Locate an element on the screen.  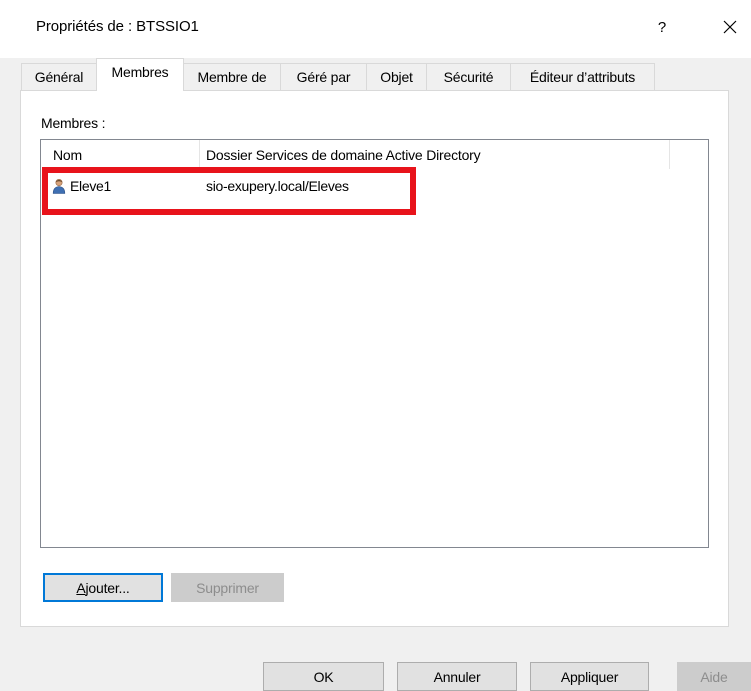
members-label: Membres : is located at coordinates (73, 123).